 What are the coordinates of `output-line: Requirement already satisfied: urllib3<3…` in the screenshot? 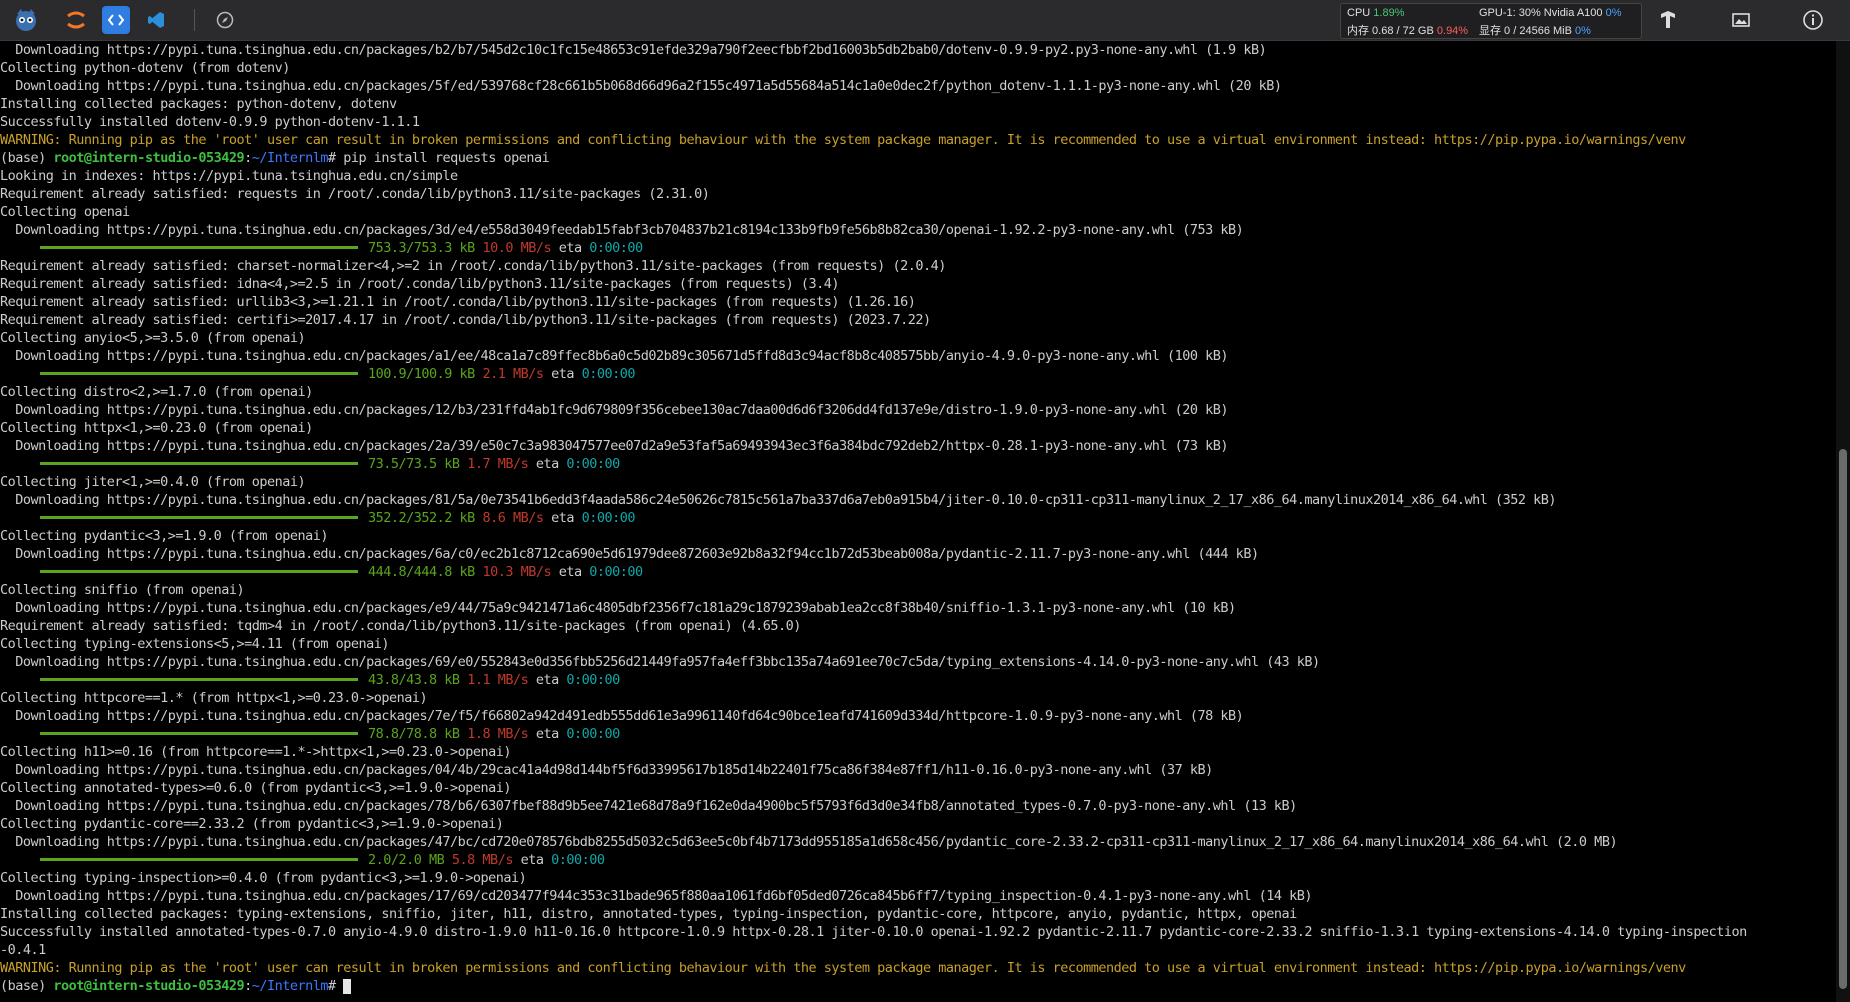 It's located at (458, 302).